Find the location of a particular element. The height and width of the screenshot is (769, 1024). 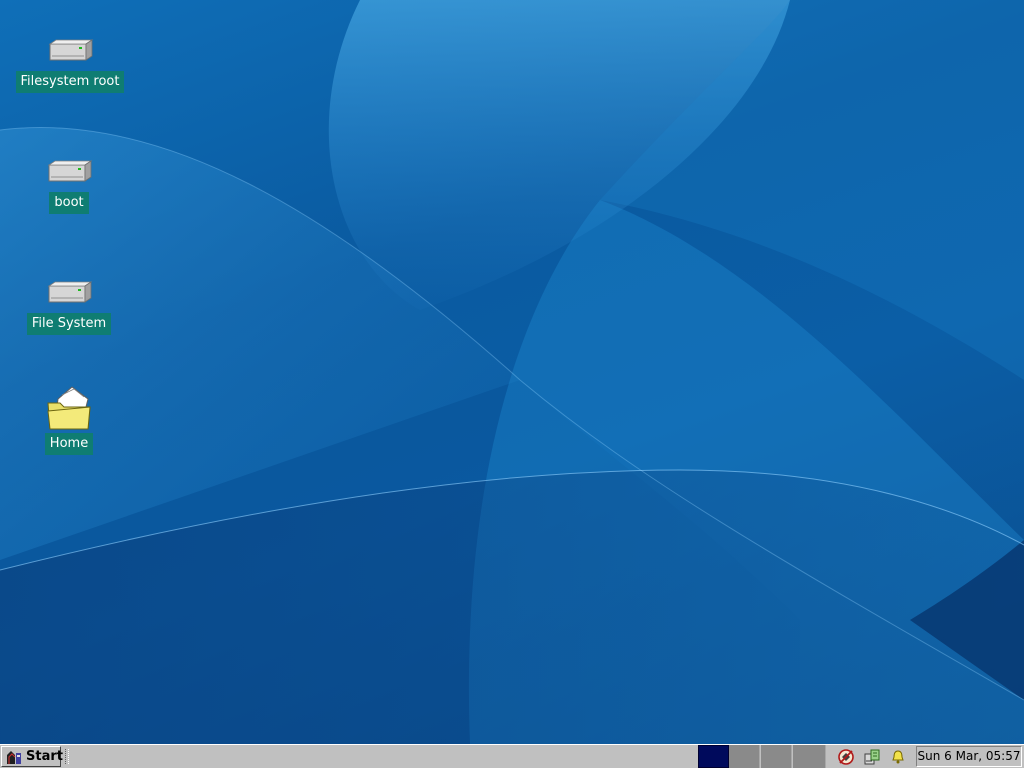

desktop-icon-home: Home is located at coordinates (69, 420).